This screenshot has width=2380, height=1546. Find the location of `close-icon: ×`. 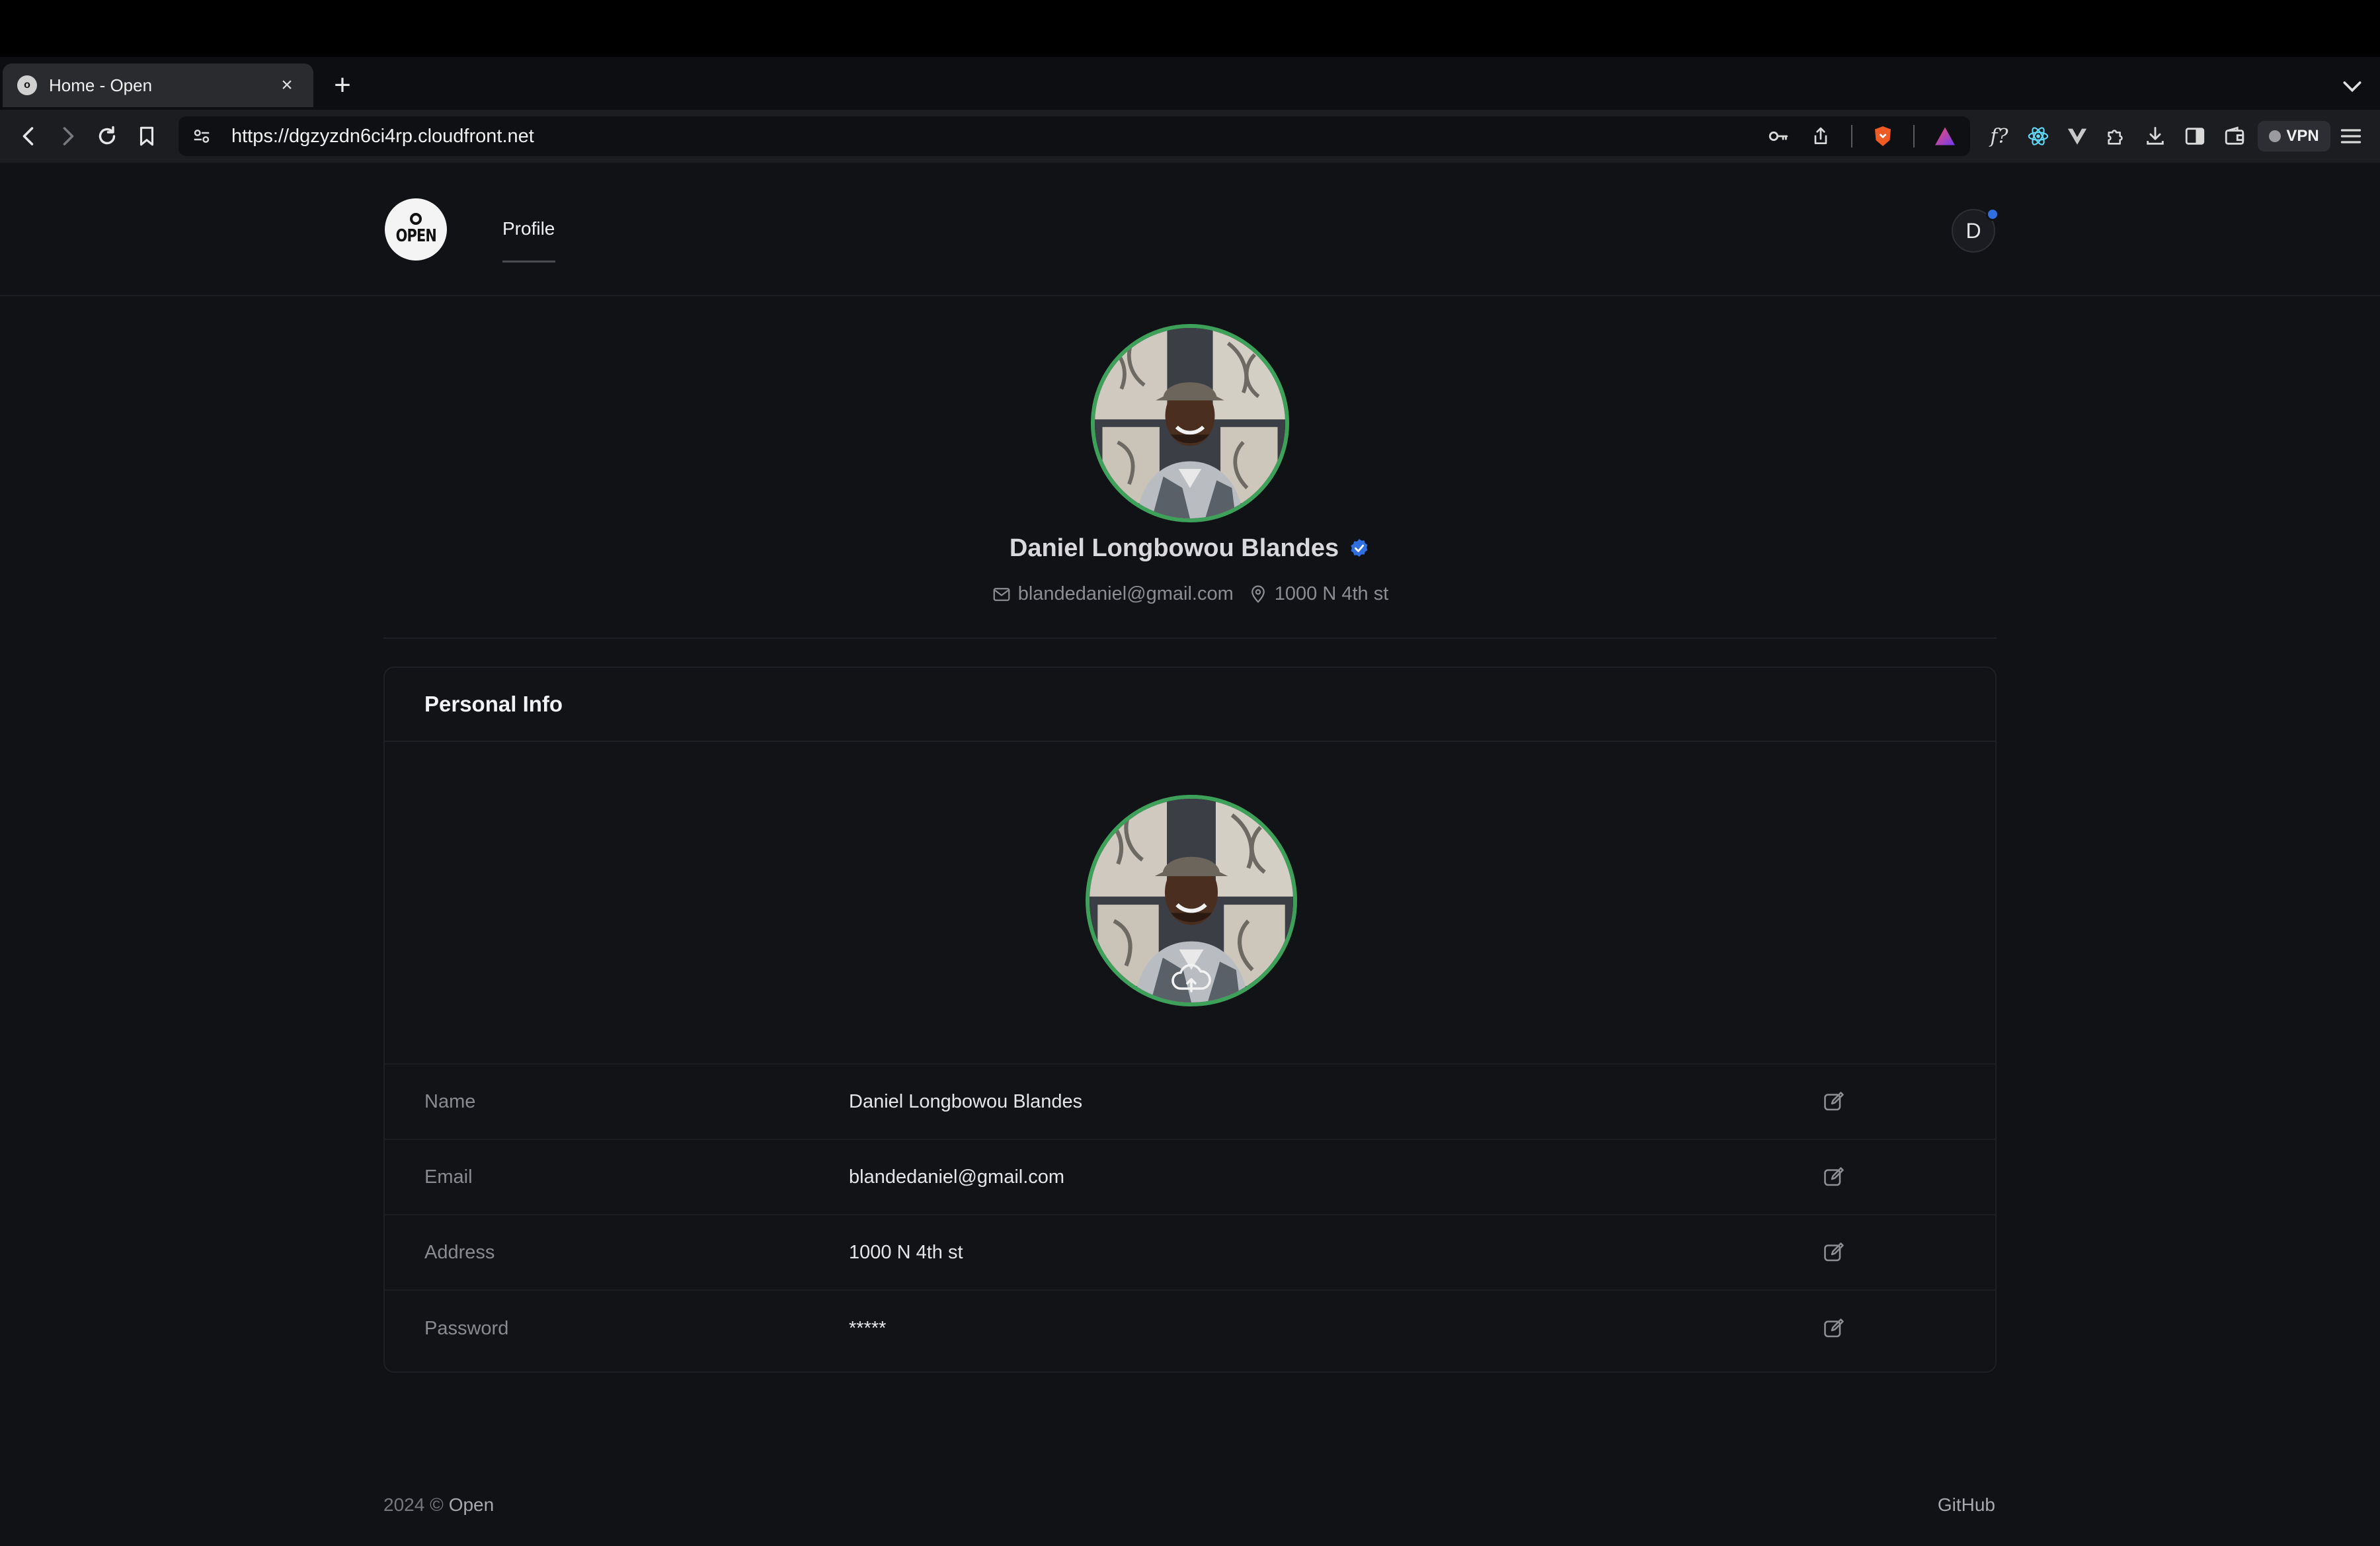

close-icon: × is located at coordinates (287, 85).